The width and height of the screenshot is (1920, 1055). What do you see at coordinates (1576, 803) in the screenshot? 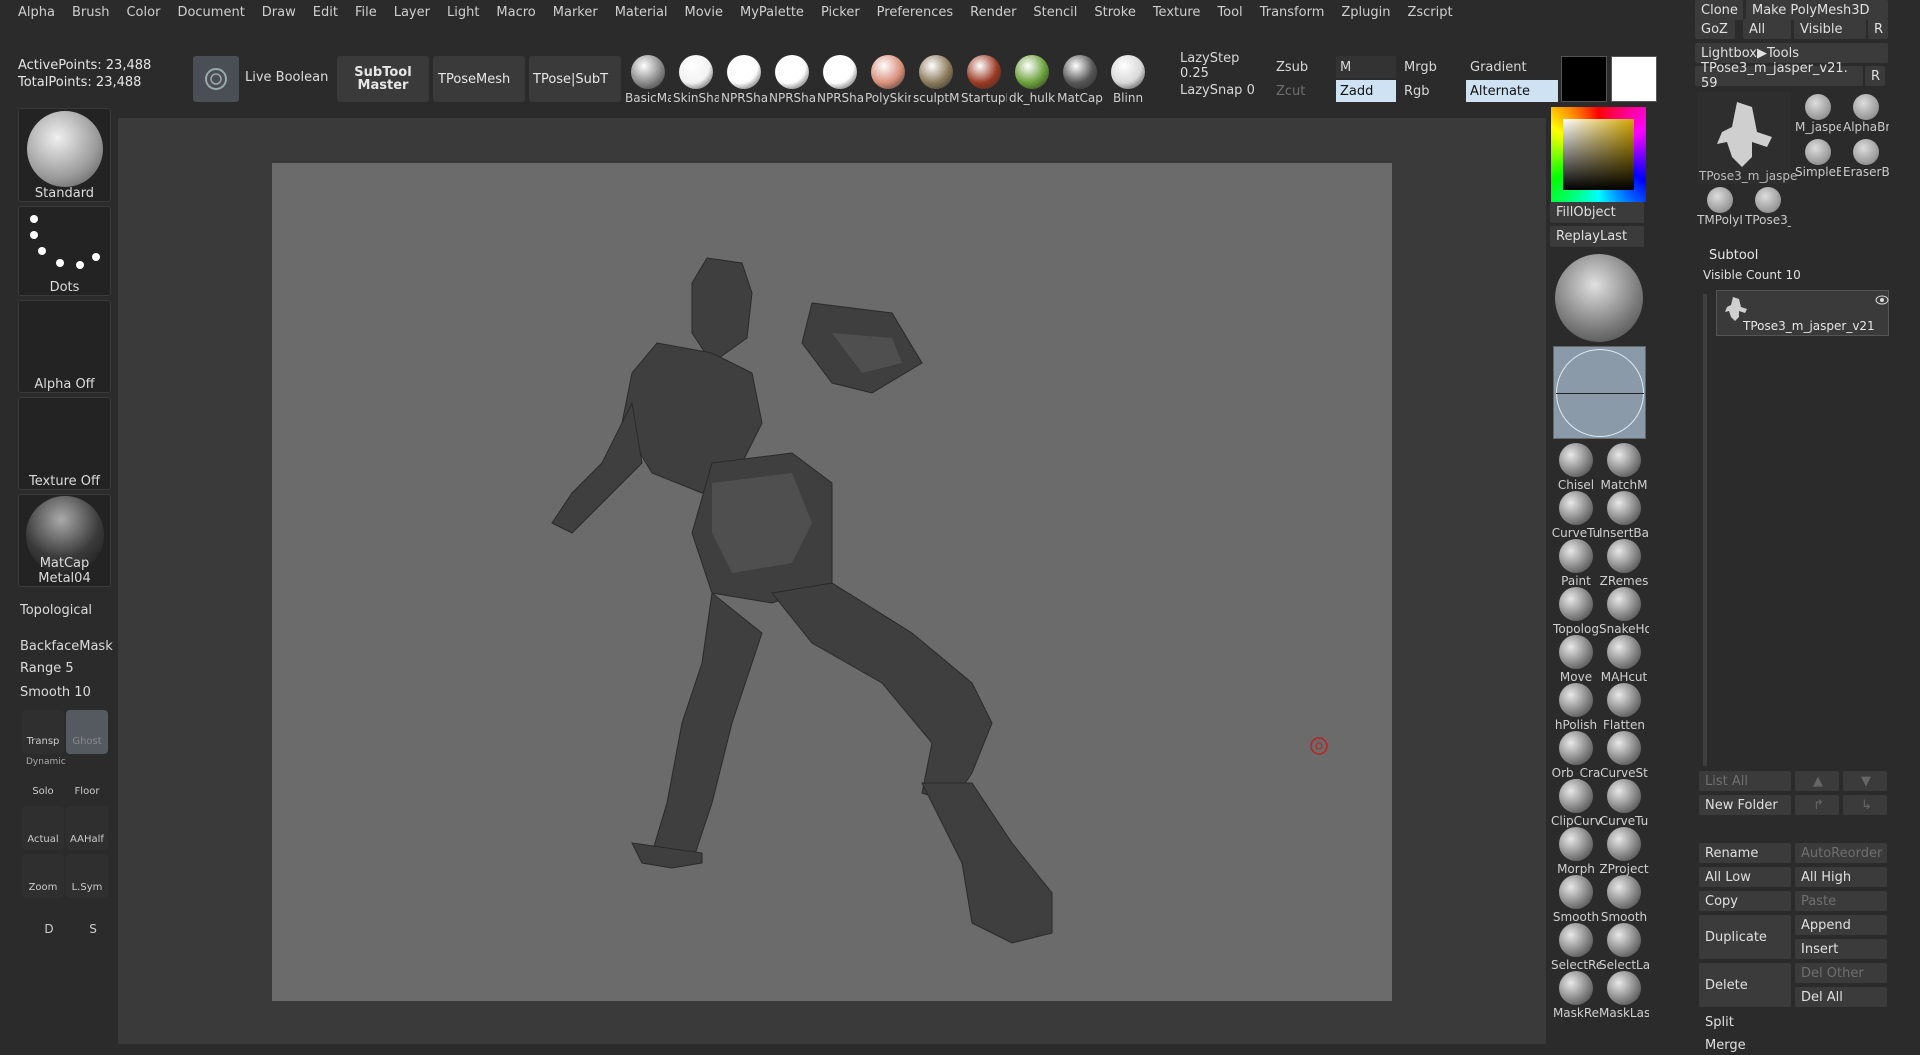
I see `brush-button: ClipCurv` at bounding box center [1576, 803].